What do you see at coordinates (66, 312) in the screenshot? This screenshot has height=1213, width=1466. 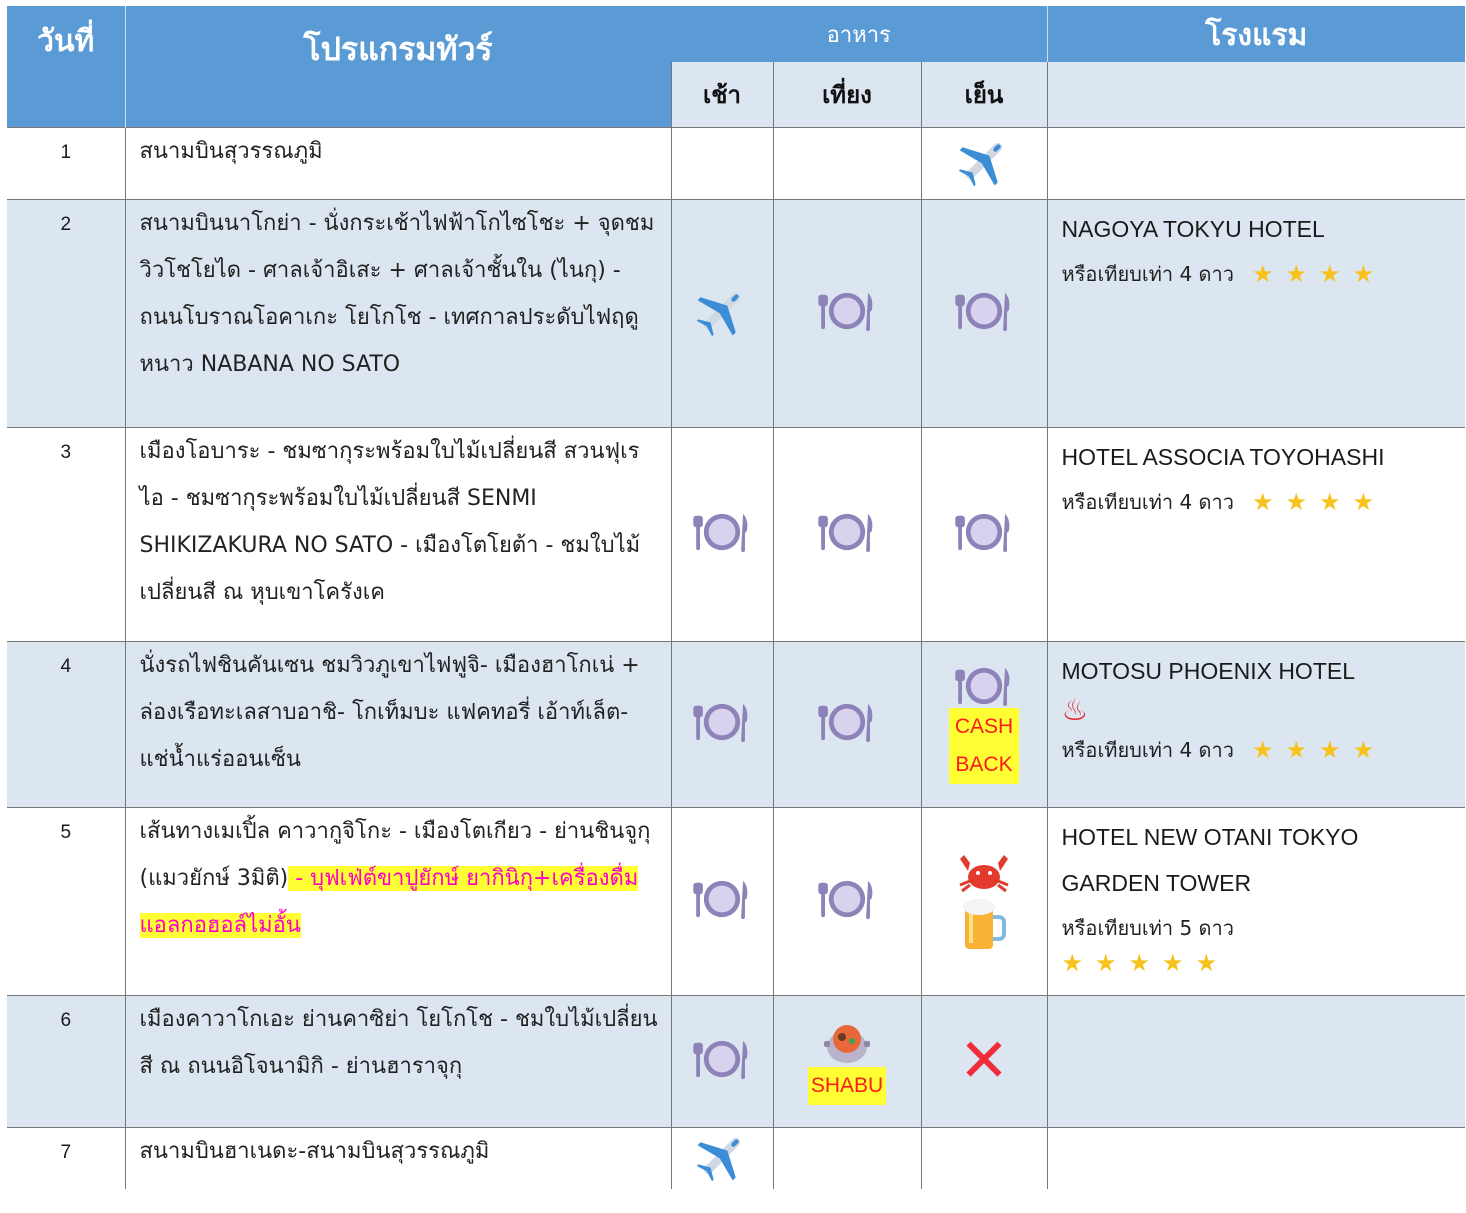 I see `day-number: 2` at bounding box center [66, 312].